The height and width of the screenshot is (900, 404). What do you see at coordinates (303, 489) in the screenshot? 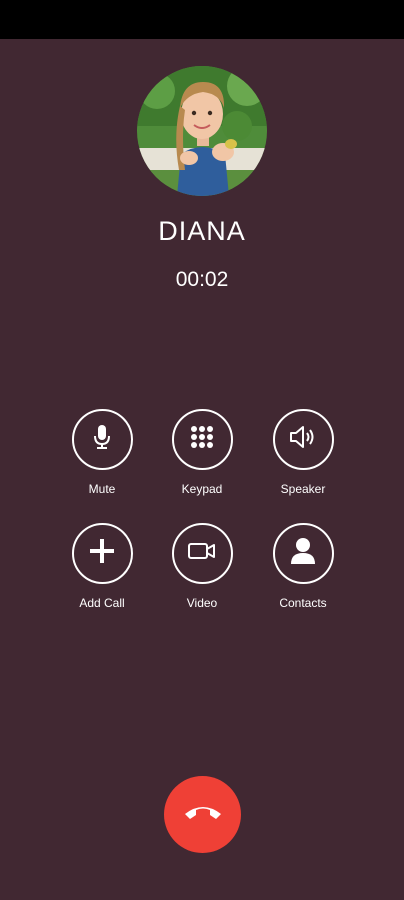
I see `speaker-label: Speaker` at bounding box center [303, 489].